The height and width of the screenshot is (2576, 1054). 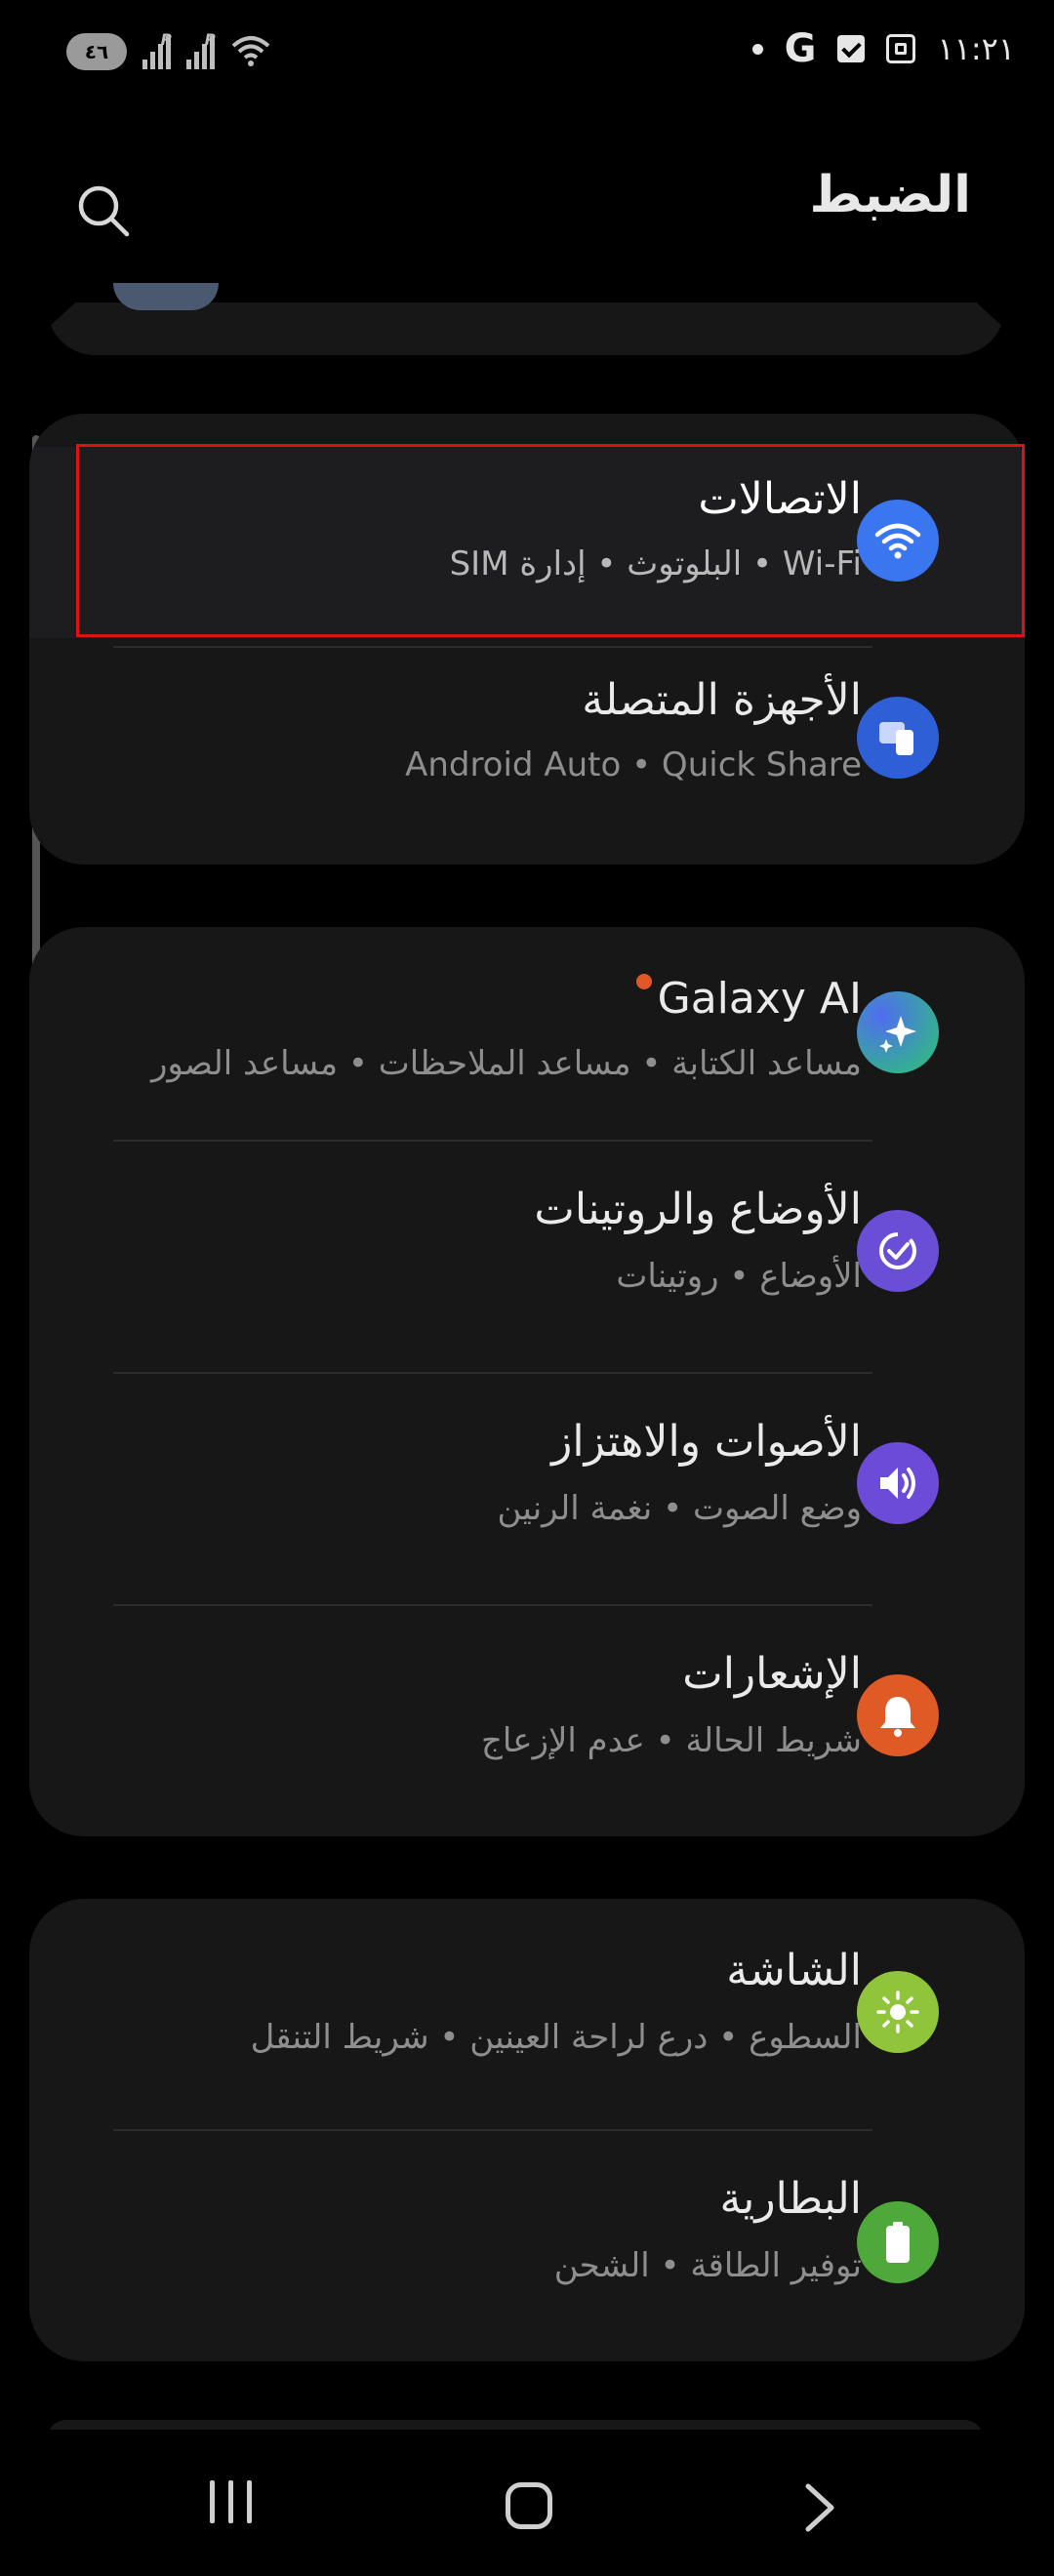 What do you see at coordinates (791, 2199) in the screenshot?
I see `item-title: البطارية` at bounding box center [791, 2199].